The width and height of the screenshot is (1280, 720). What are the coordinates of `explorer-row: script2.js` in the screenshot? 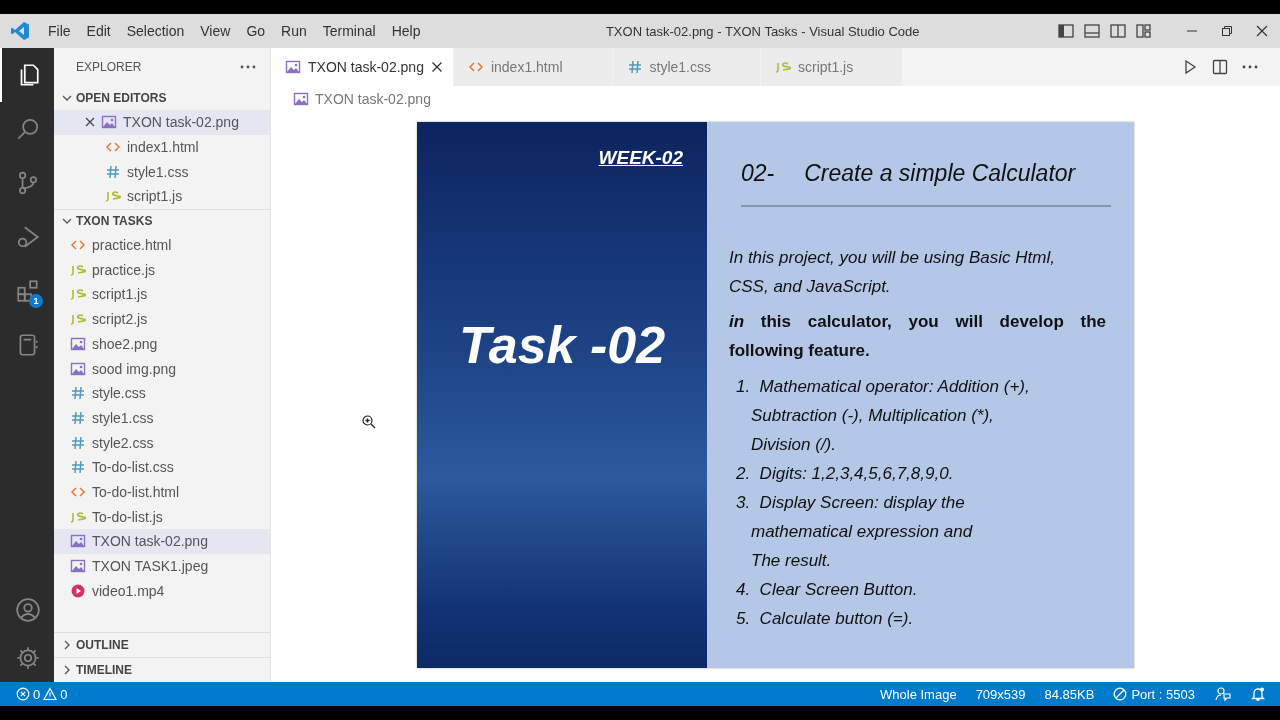 It's located at (162, 319).